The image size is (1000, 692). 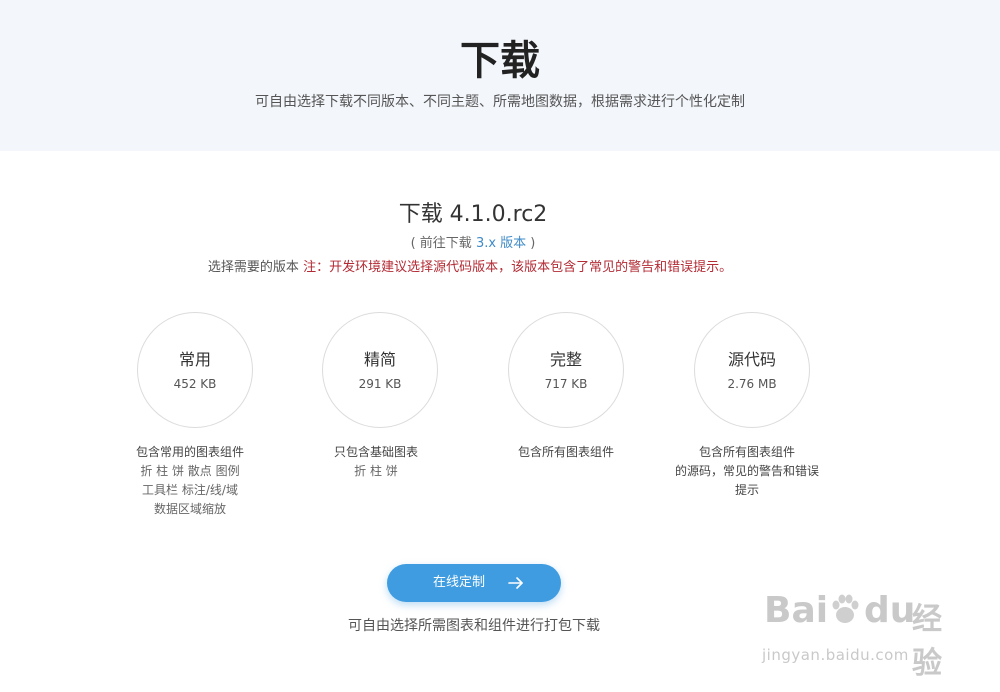 I want to click on package-detail: 折 柱 饼 散点 图例, so click(x=190, y=471).